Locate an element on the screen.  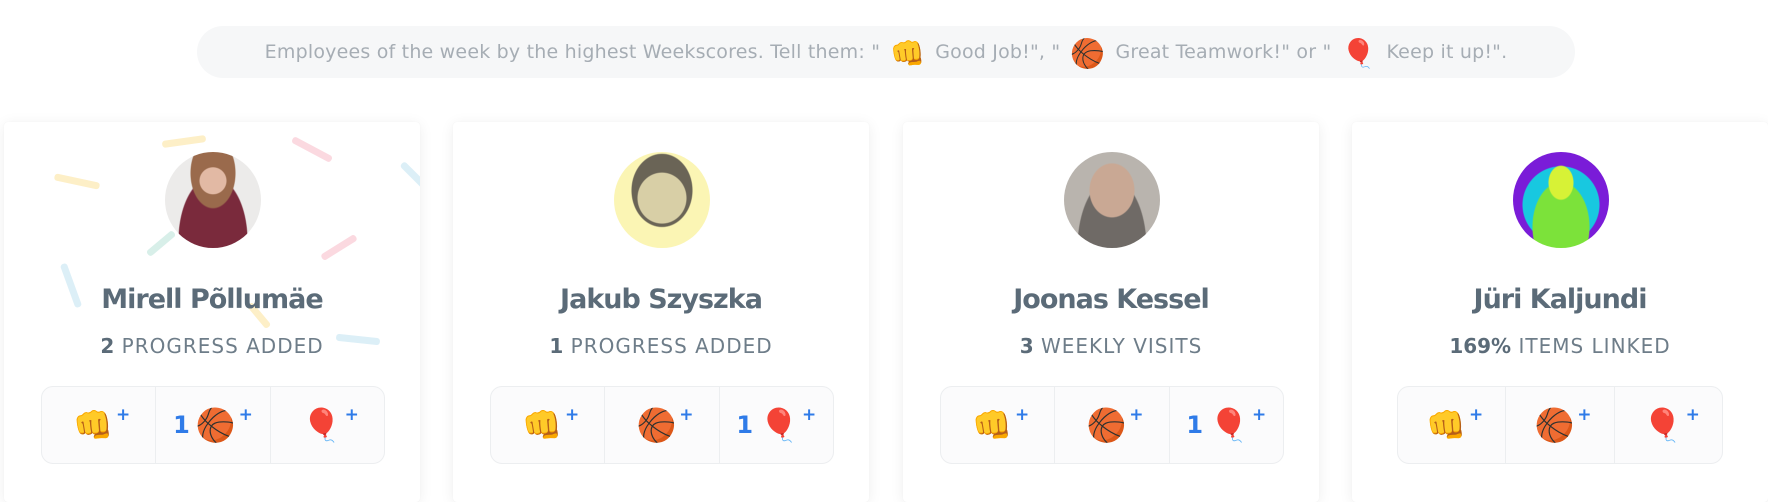
employee-name: Jüri Kaljundi is located at coordinates (1560, 299).